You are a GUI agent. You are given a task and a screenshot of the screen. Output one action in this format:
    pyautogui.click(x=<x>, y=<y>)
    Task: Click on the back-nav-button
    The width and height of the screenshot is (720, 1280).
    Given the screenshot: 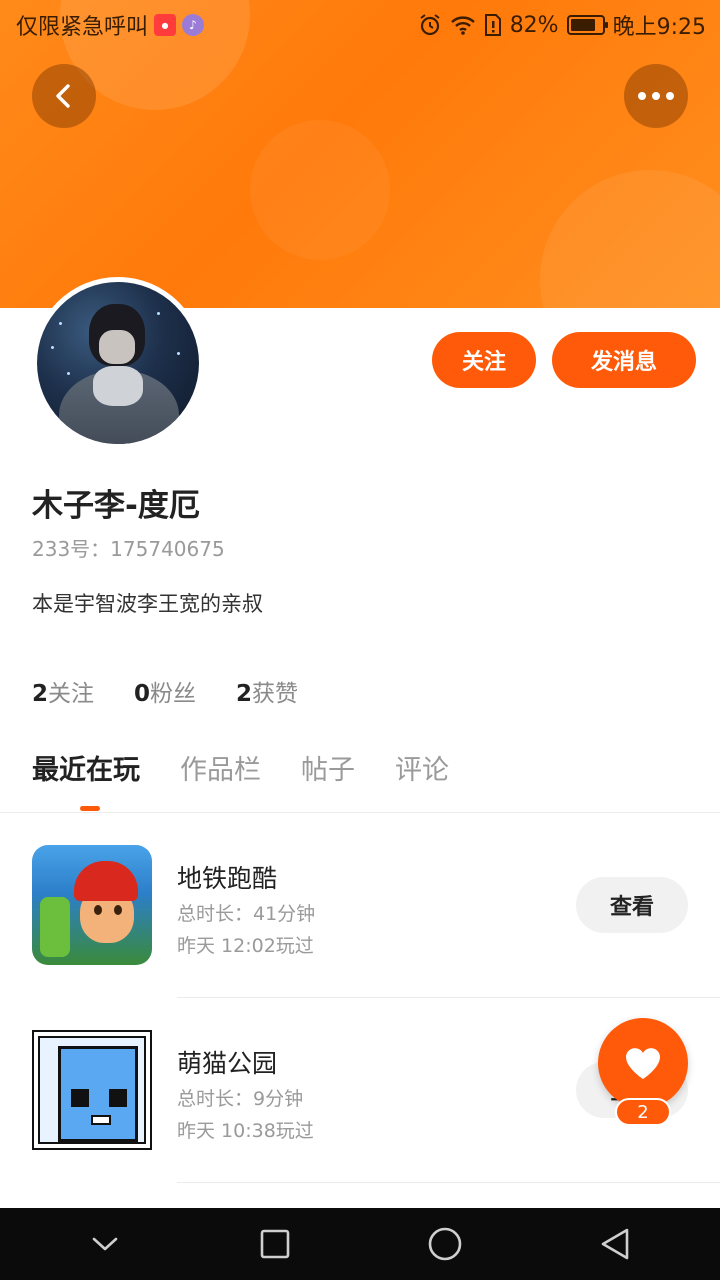 What is the action you would take?
    pyautogui.click(x=615, y=1244)
    